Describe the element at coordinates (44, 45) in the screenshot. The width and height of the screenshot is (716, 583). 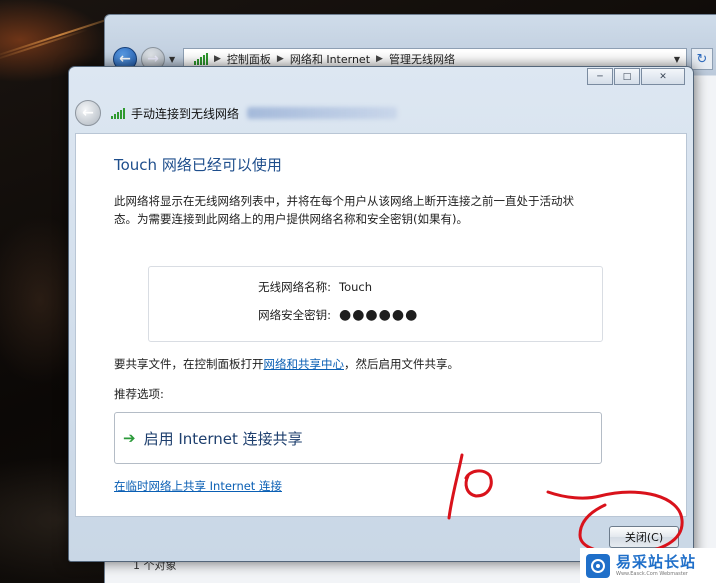
I see `light-streak` at that location.